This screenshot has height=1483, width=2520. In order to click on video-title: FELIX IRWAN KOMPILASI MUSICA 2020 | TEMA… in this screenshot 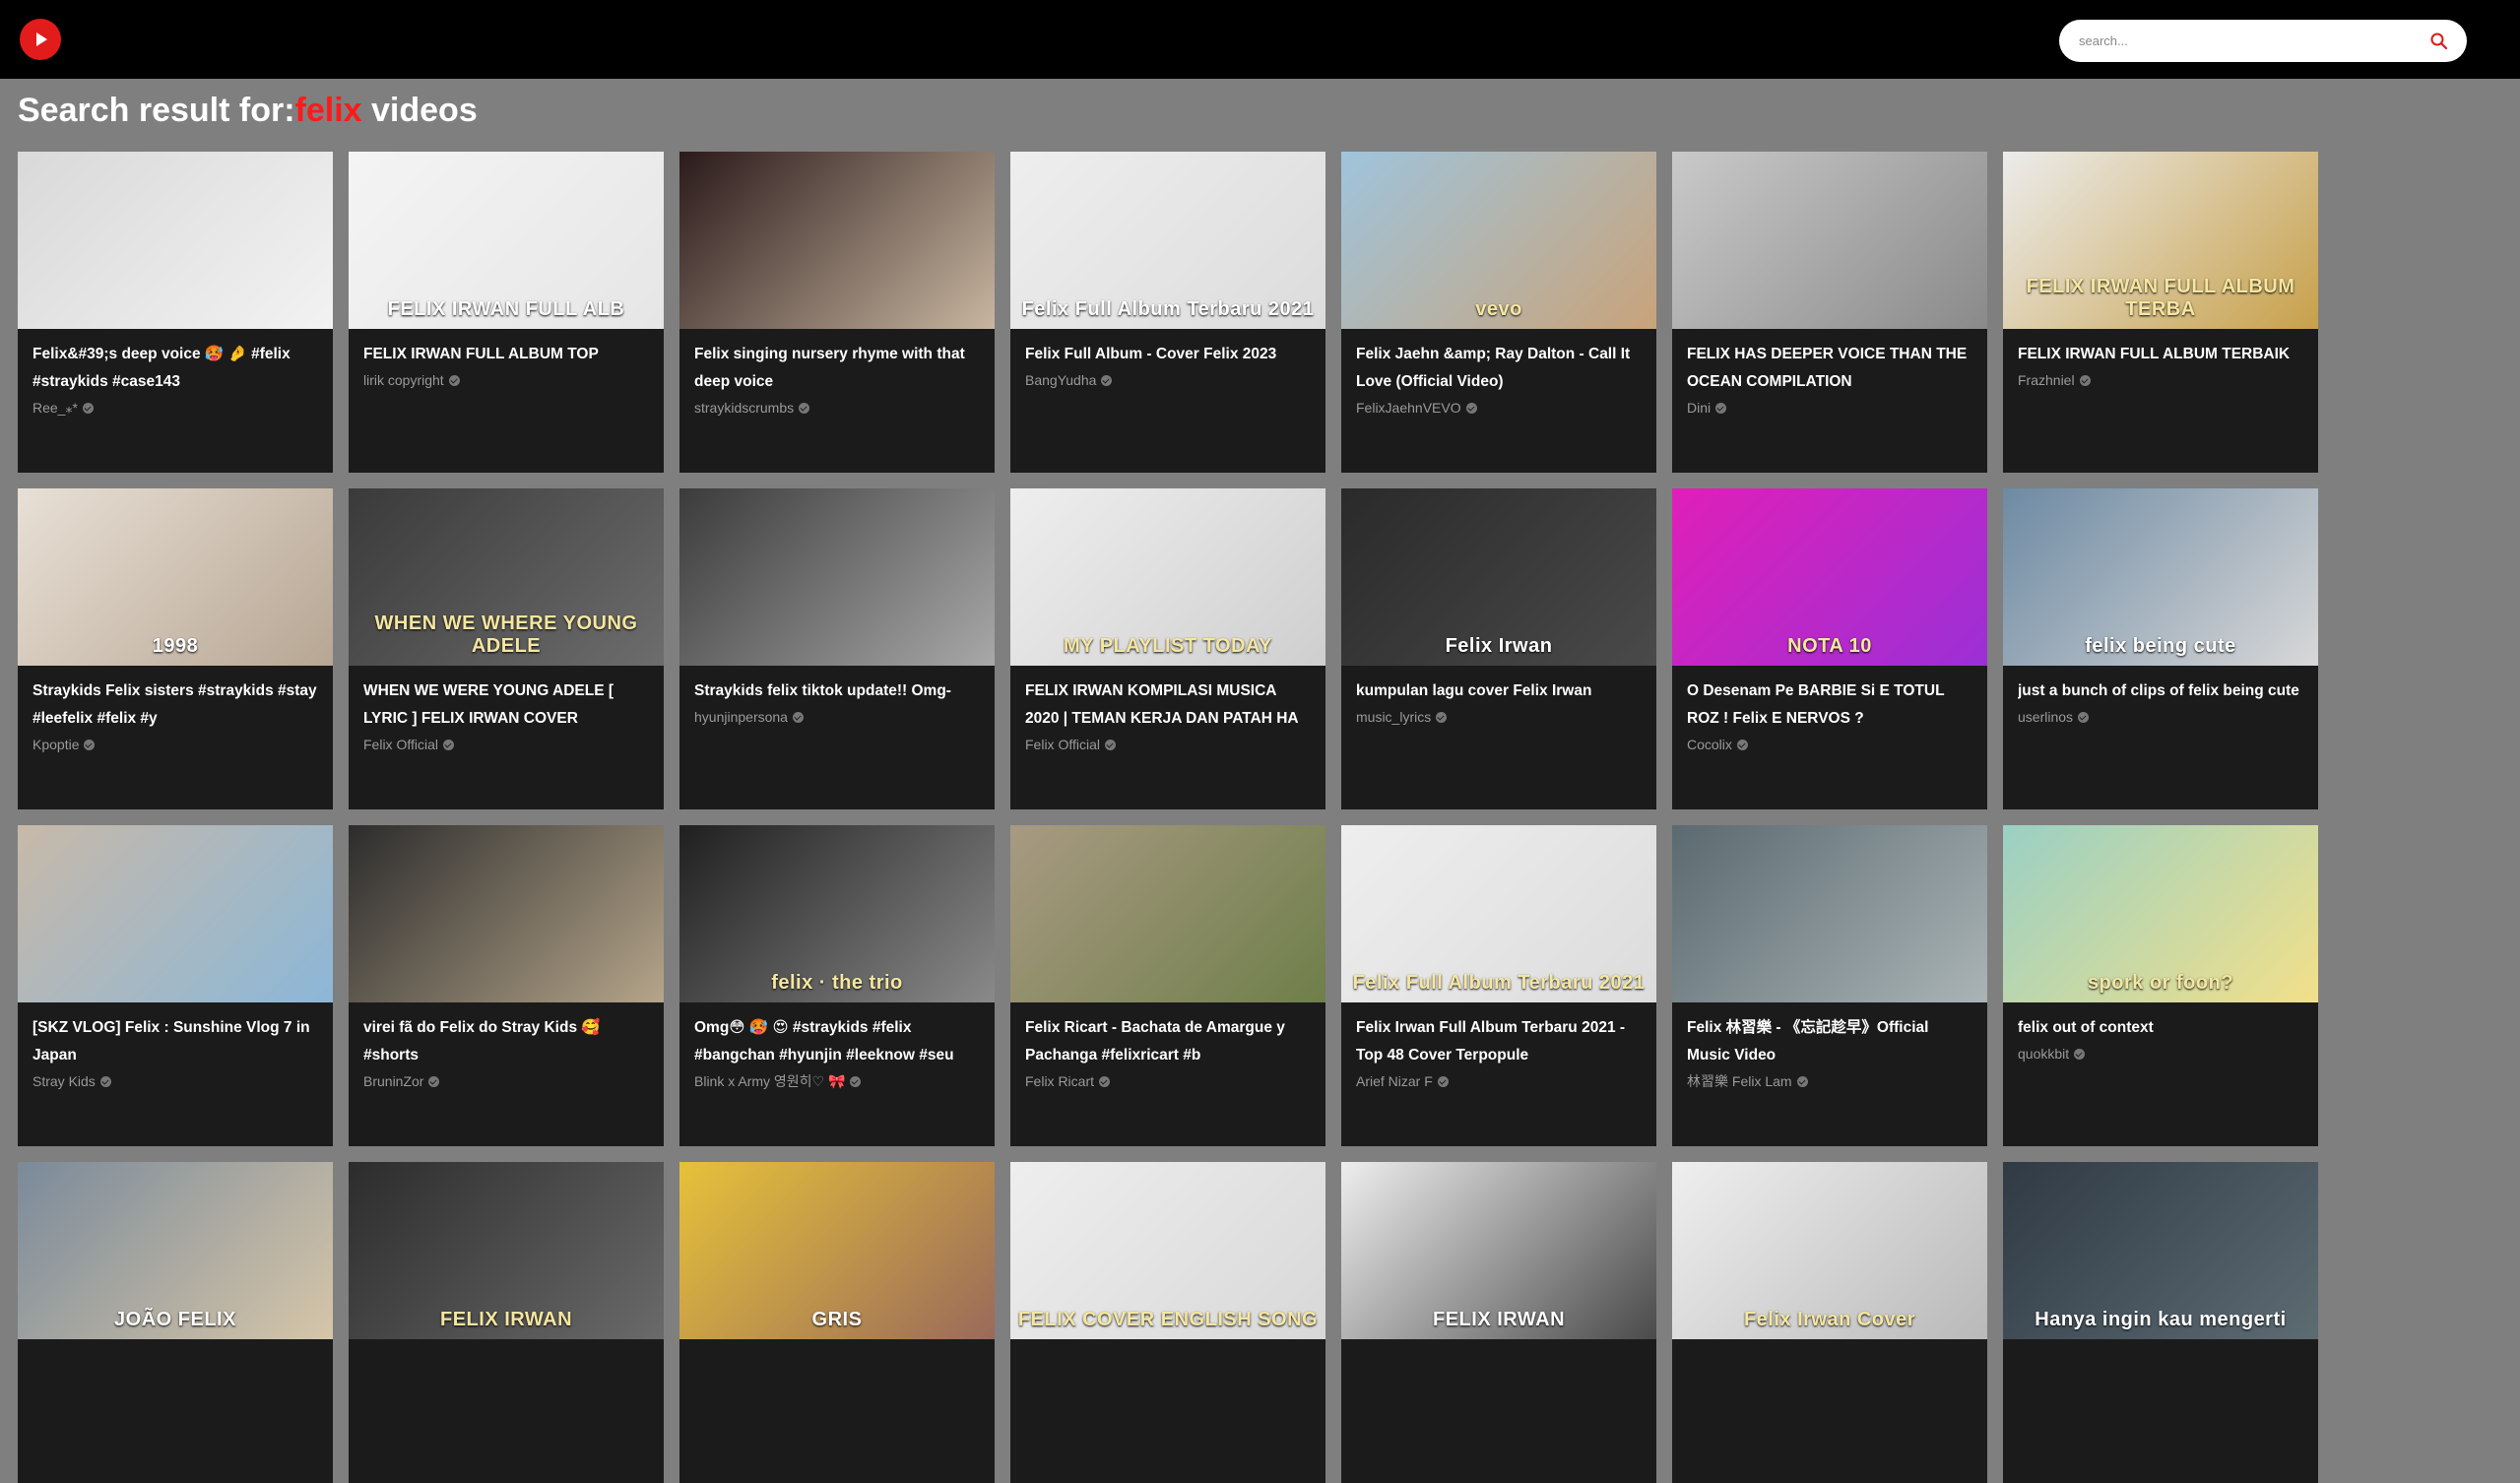, I will do `click(1168, 705)`.